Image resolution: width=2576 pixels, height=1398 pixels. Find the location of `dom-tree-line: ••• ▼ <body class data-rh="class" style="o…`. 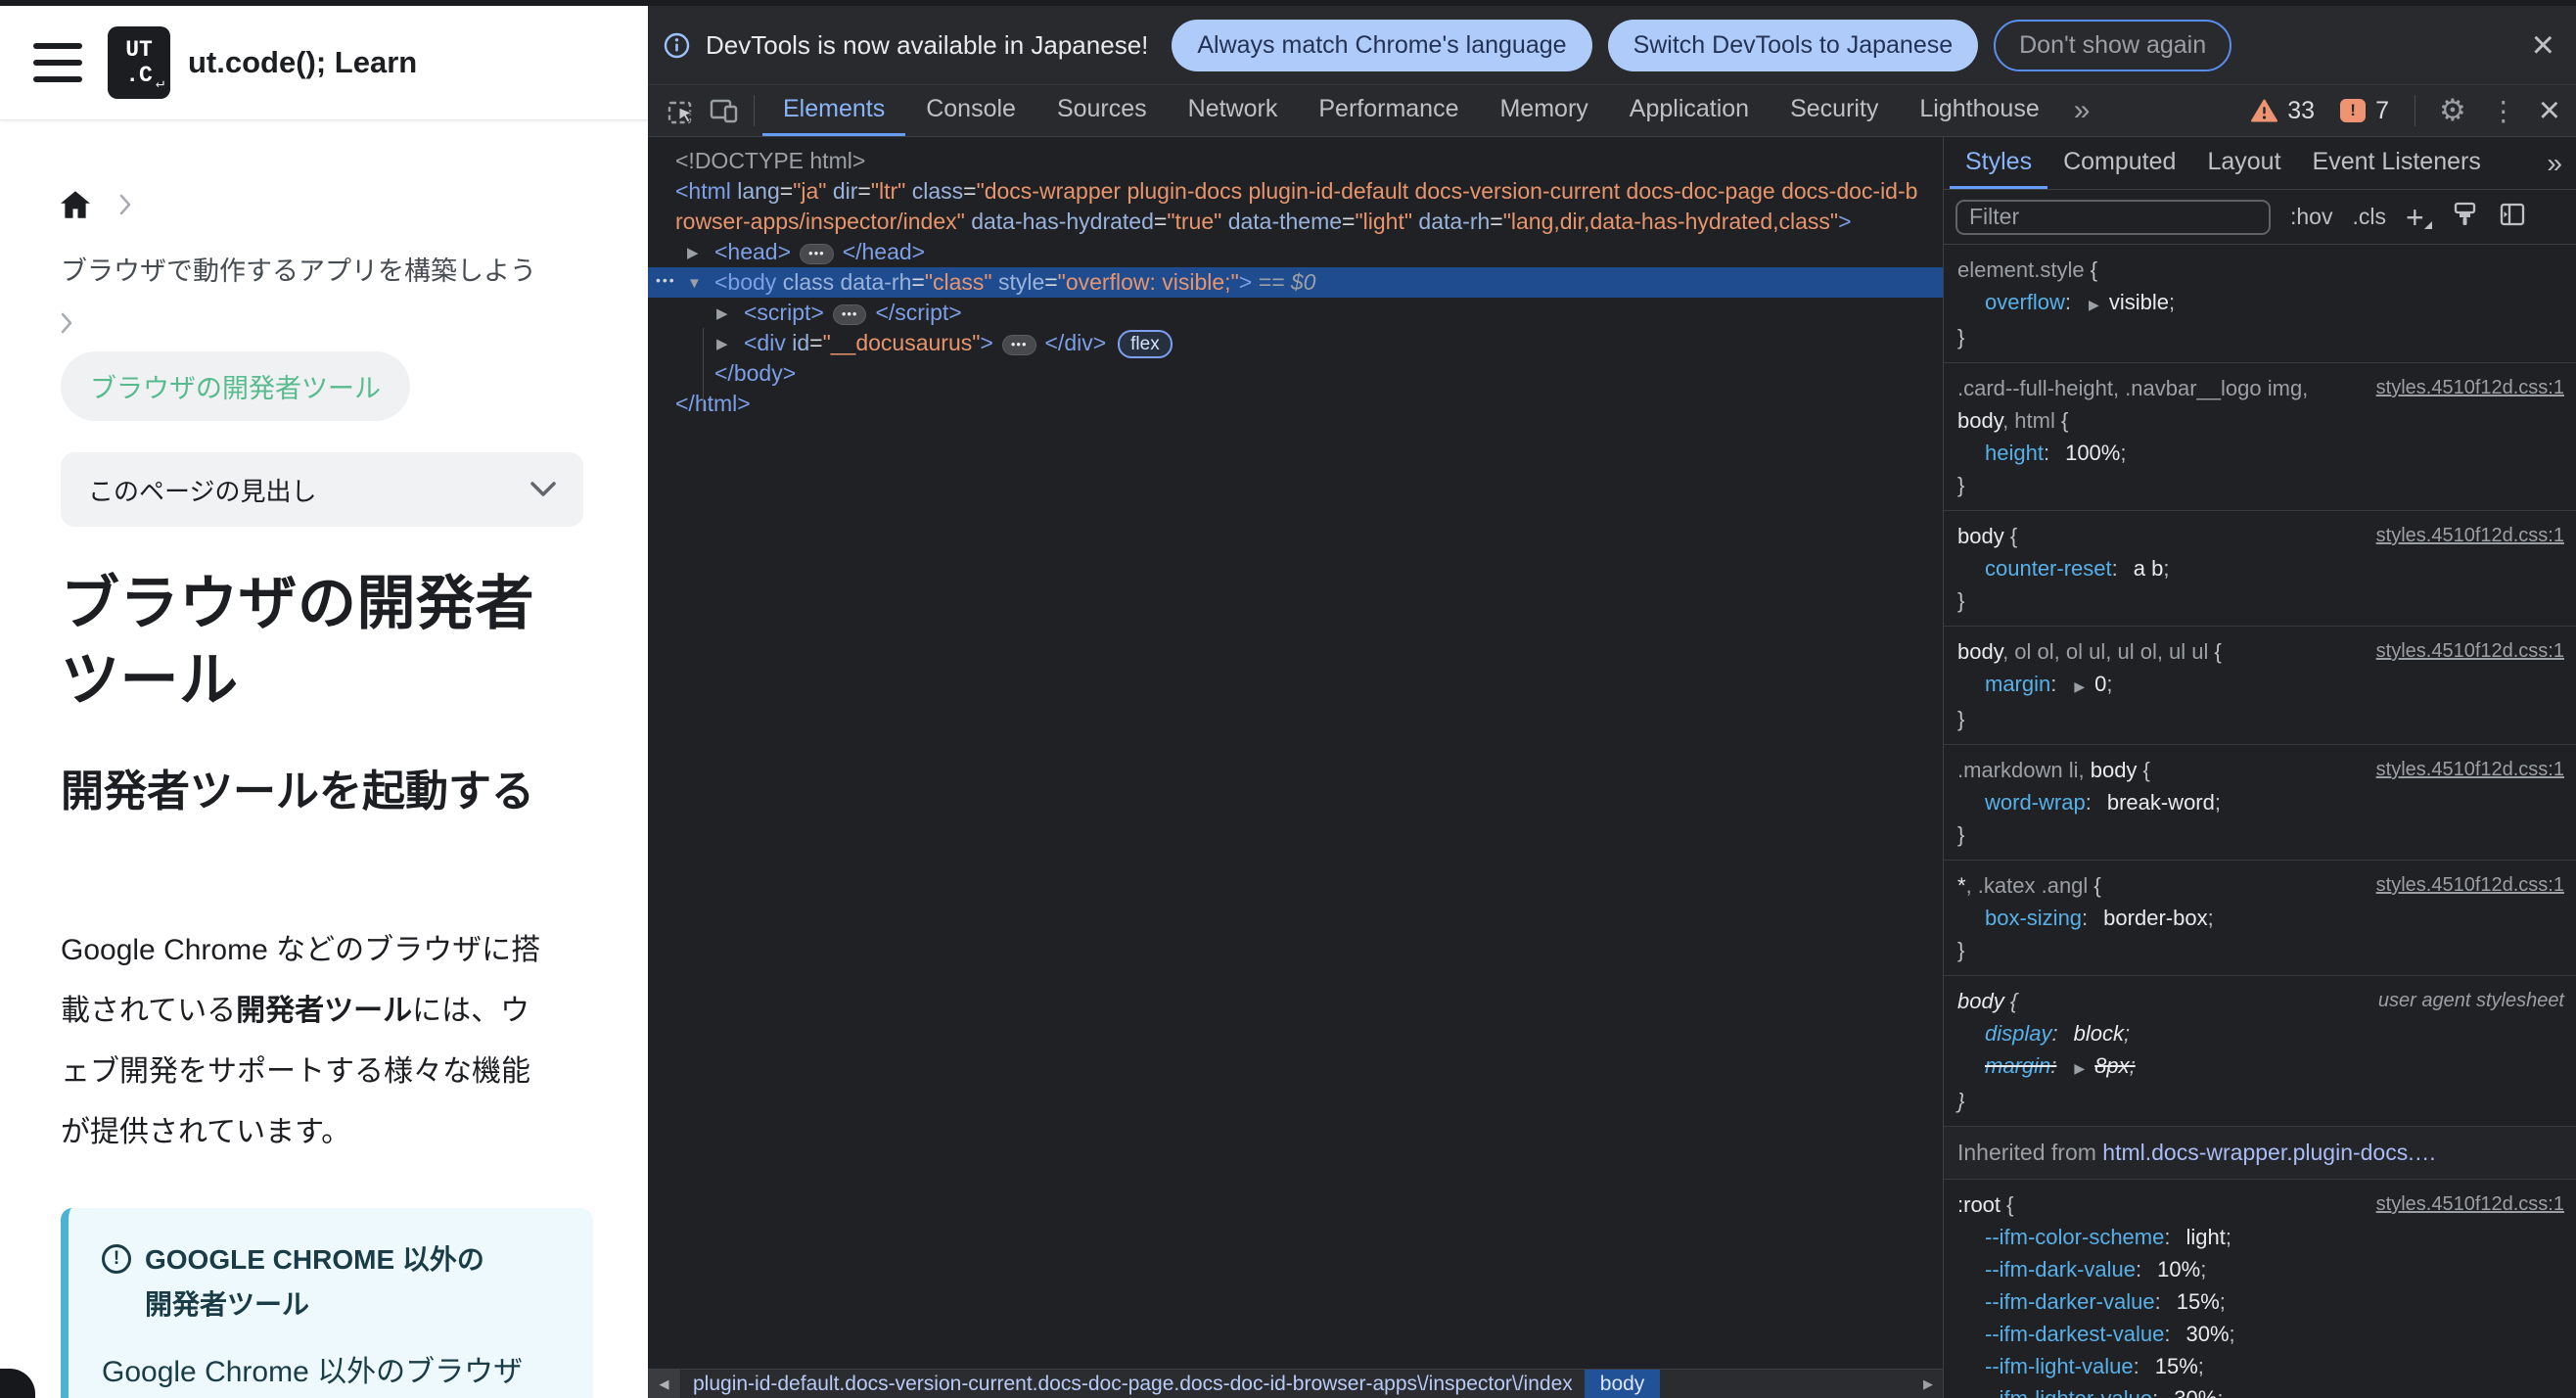

dom-tree-line: ••• ▼ <body class data-rh="class" style="o… is located at coordinates (1295, 282).